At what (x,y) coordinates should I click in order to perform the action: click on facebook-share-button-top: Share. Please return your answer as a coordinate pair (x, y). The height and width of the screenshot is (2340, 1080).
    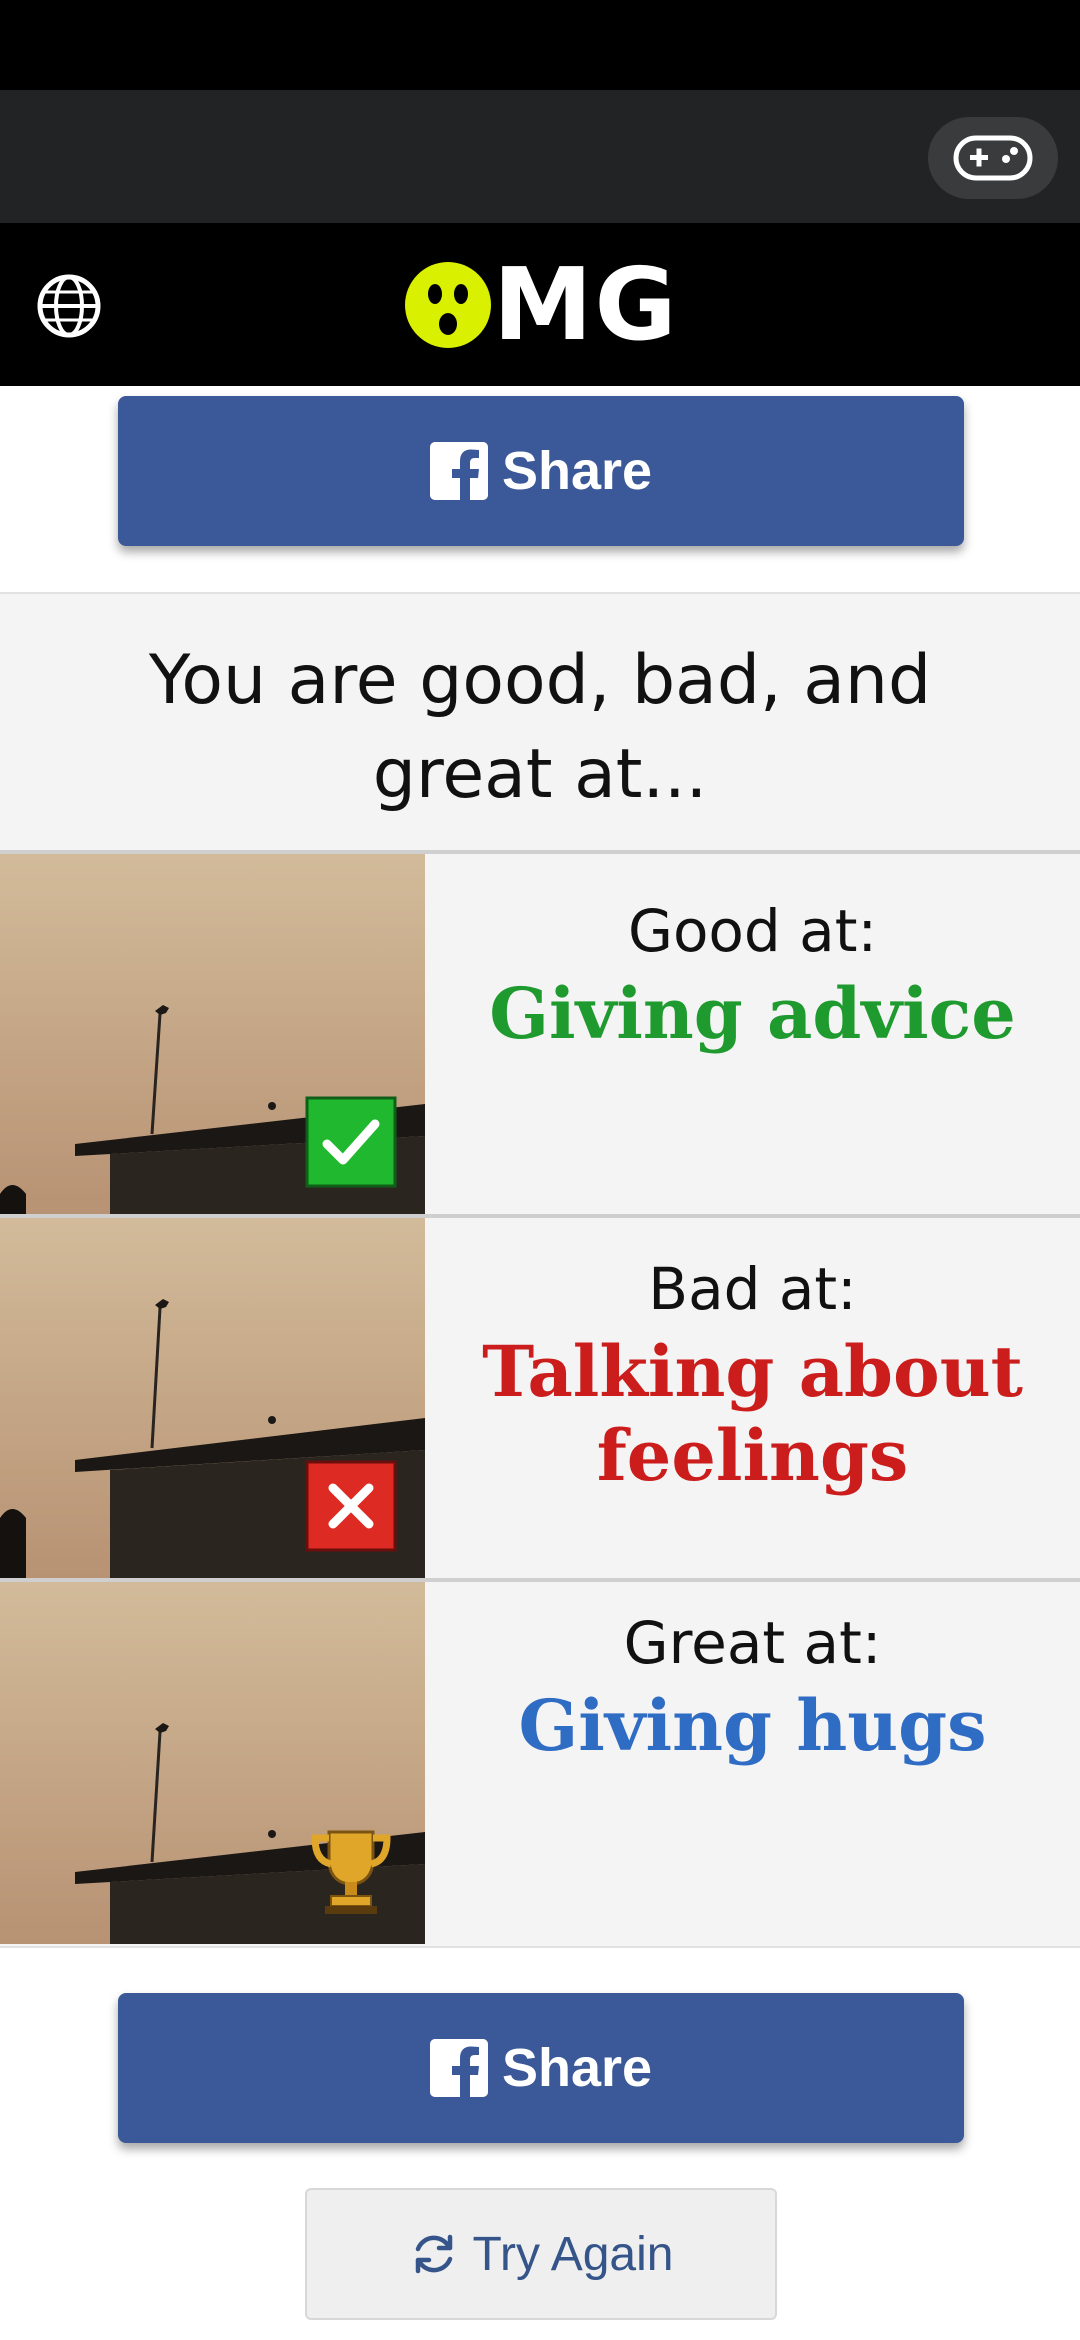
    Looking at the image, I should click on (541, 471).